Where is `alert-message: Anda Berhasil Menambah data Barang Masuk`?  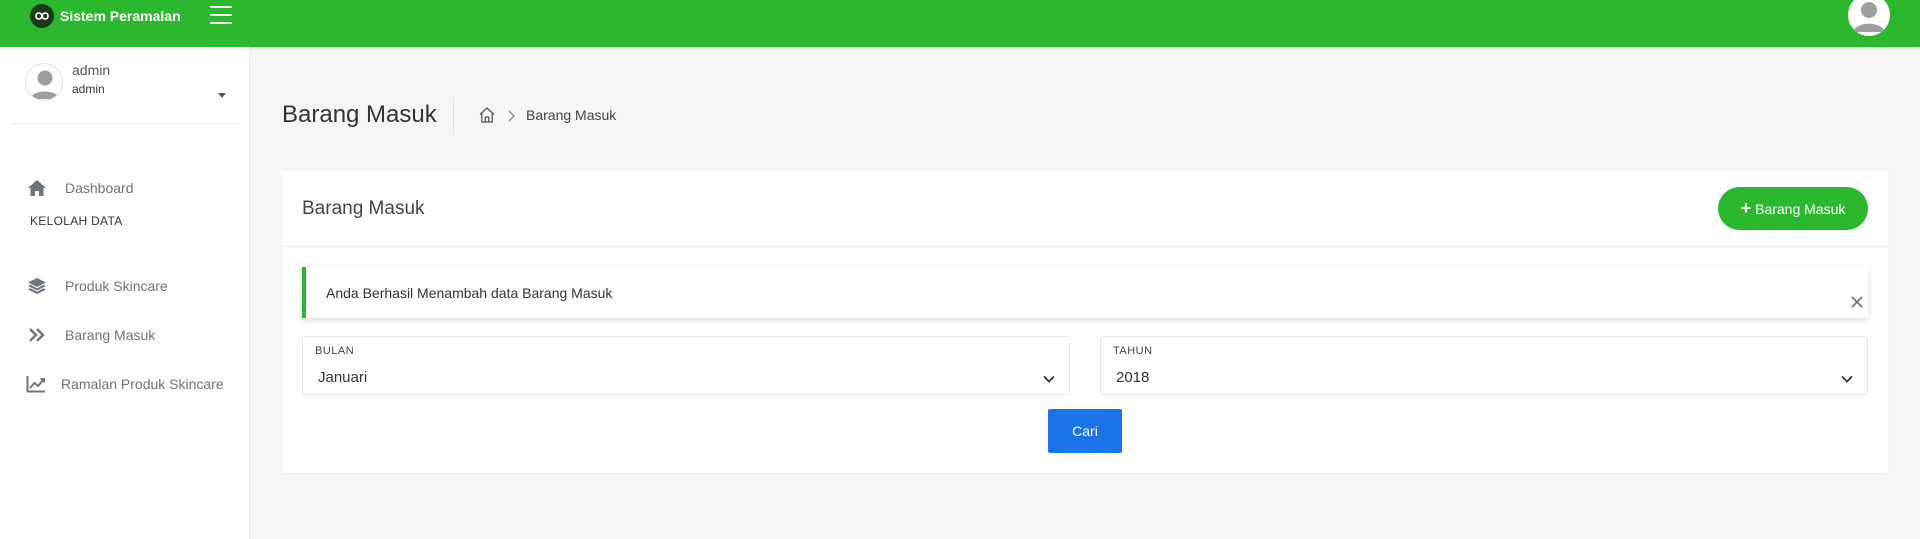 alert-message: Anda Berhasil Menambah data Barang Masuk is located at coordinates (469, 293).